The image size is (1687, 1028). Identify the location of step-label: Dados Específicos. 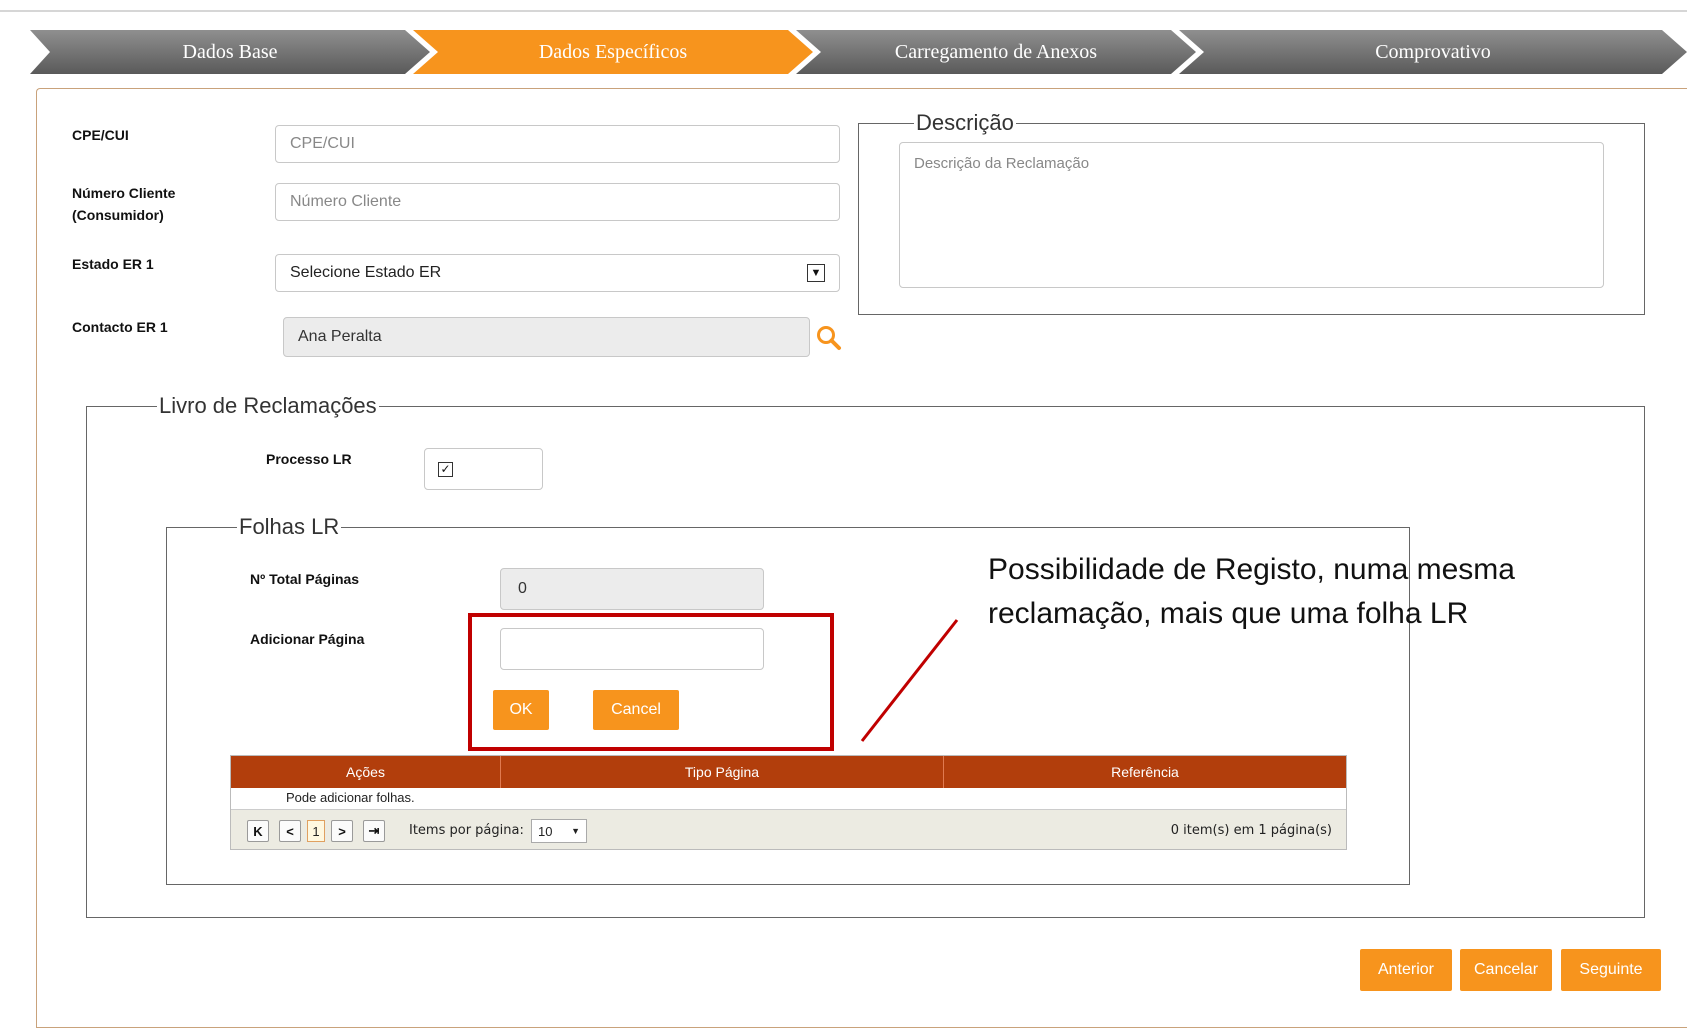
(613, 51).